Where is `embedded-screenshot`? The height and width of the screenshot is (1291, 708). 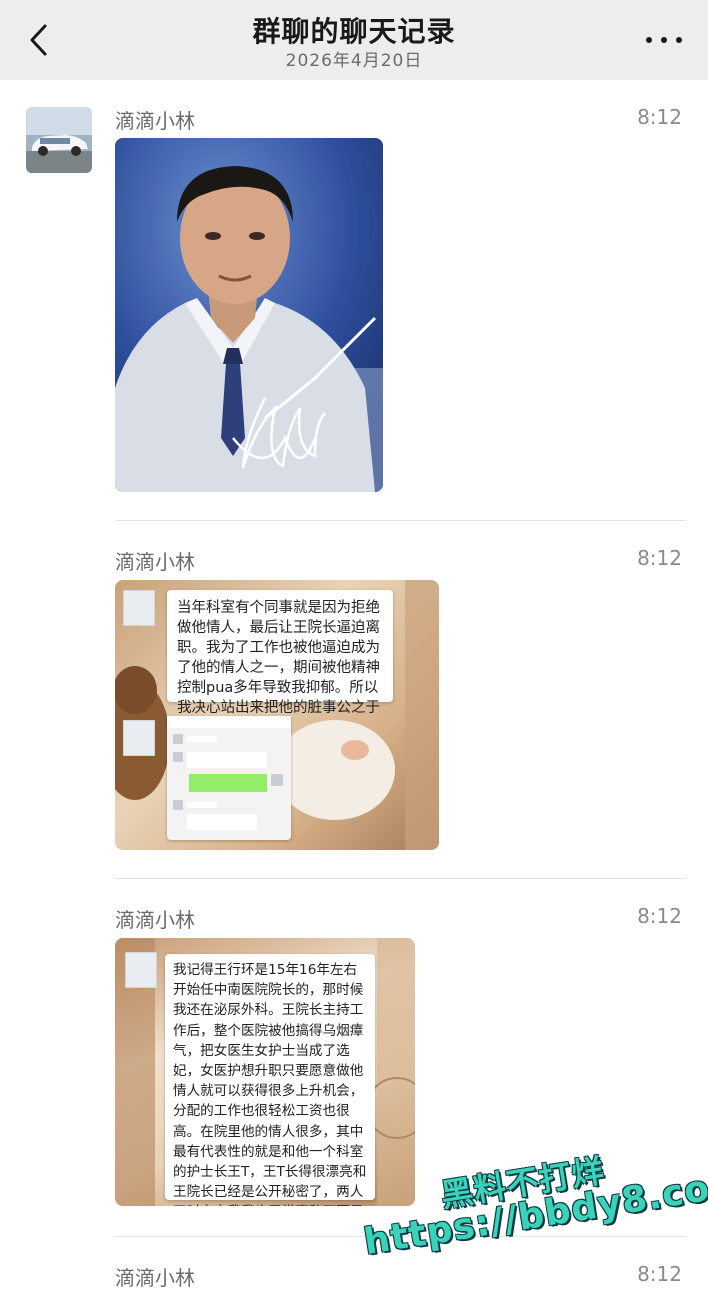 embedded-screenshot is located at coordinates (229, 778).